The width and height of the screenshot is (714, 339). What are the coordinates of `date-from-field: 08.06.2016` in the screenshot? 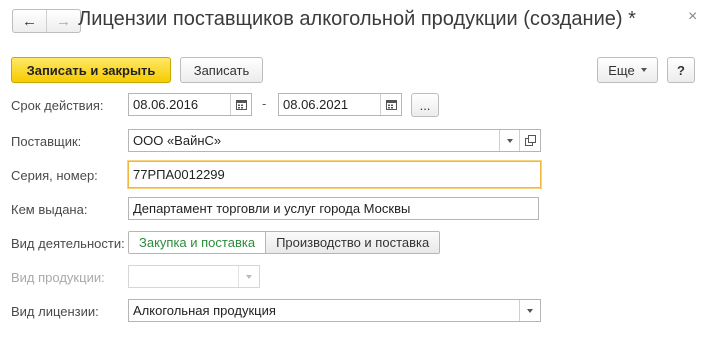 It's located at (190, 104).